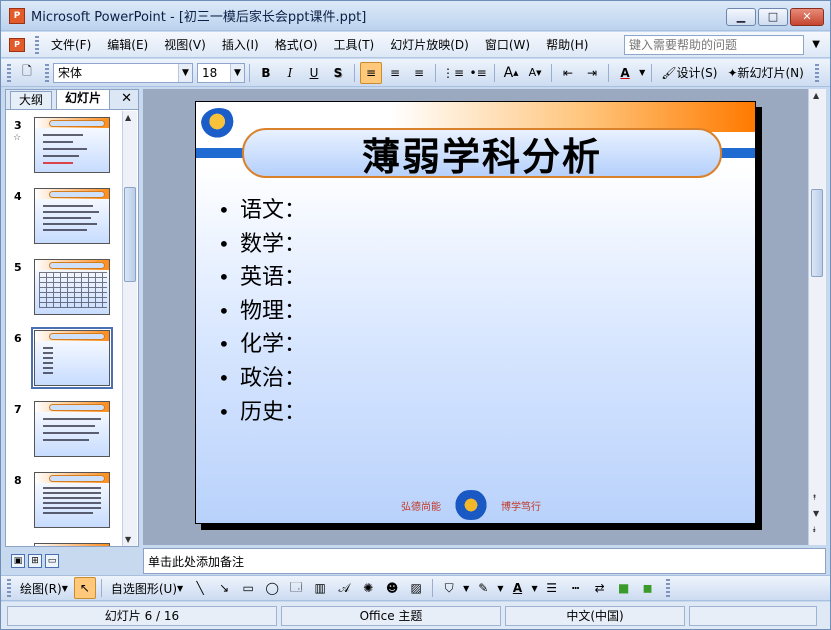 This screenshot has height=630, width=831. What do you see at coordinates (83, 99) in the screenshot?
I see `tab-slides: 幻灯片` at bounding box center [83, 99].